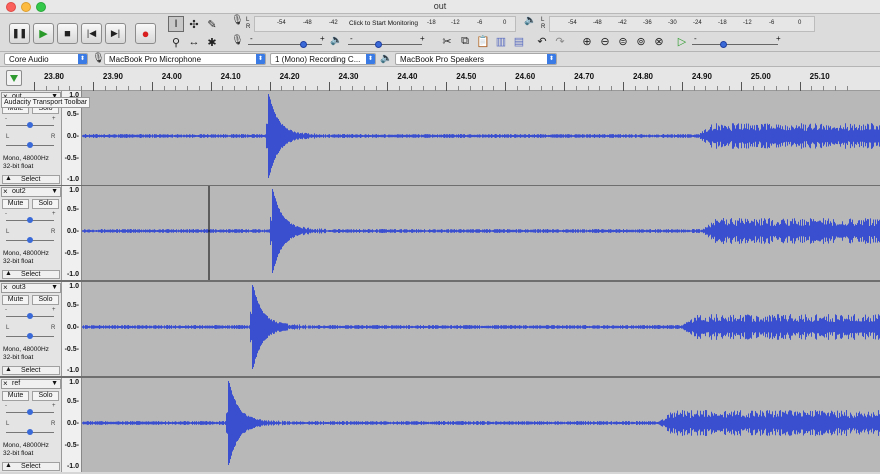 This screenshot has height=474, width=880. I want to click on time-shift-tool: ↔, so click(194, 42).